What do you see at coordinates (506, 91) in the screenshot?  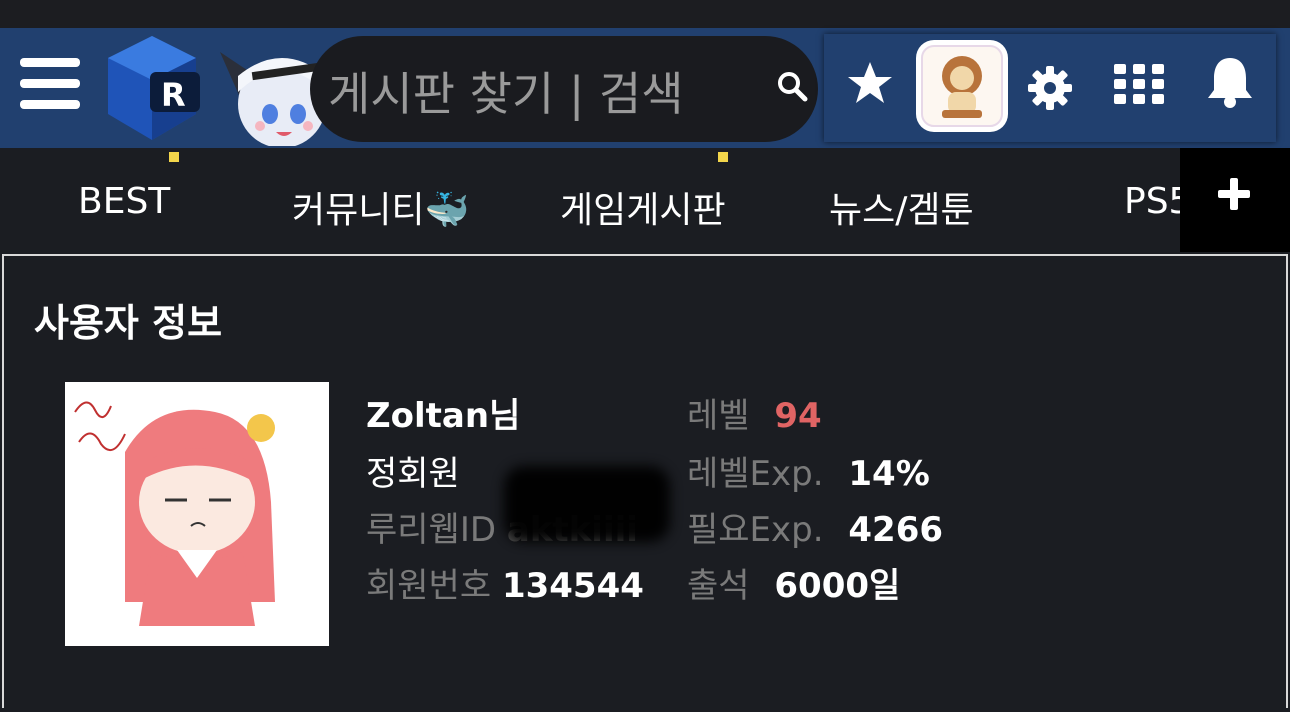 I see `search-input: 게시판 찾기 | 검색` at bounding box center [506, 91].